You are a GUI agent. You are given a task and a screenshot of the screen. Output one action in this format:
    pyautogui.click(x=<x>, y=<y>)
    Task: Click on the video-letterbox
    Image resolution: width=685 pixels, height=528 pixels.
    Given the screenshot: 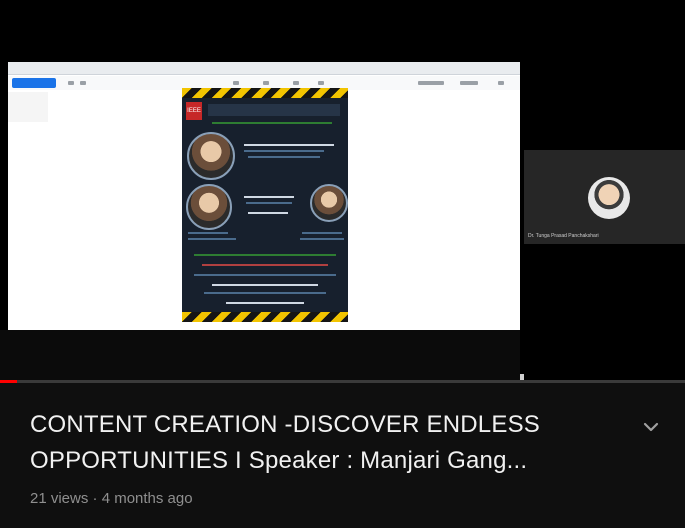 What is the action you would take?
    pyautogui.click(x=260, y=355)
    